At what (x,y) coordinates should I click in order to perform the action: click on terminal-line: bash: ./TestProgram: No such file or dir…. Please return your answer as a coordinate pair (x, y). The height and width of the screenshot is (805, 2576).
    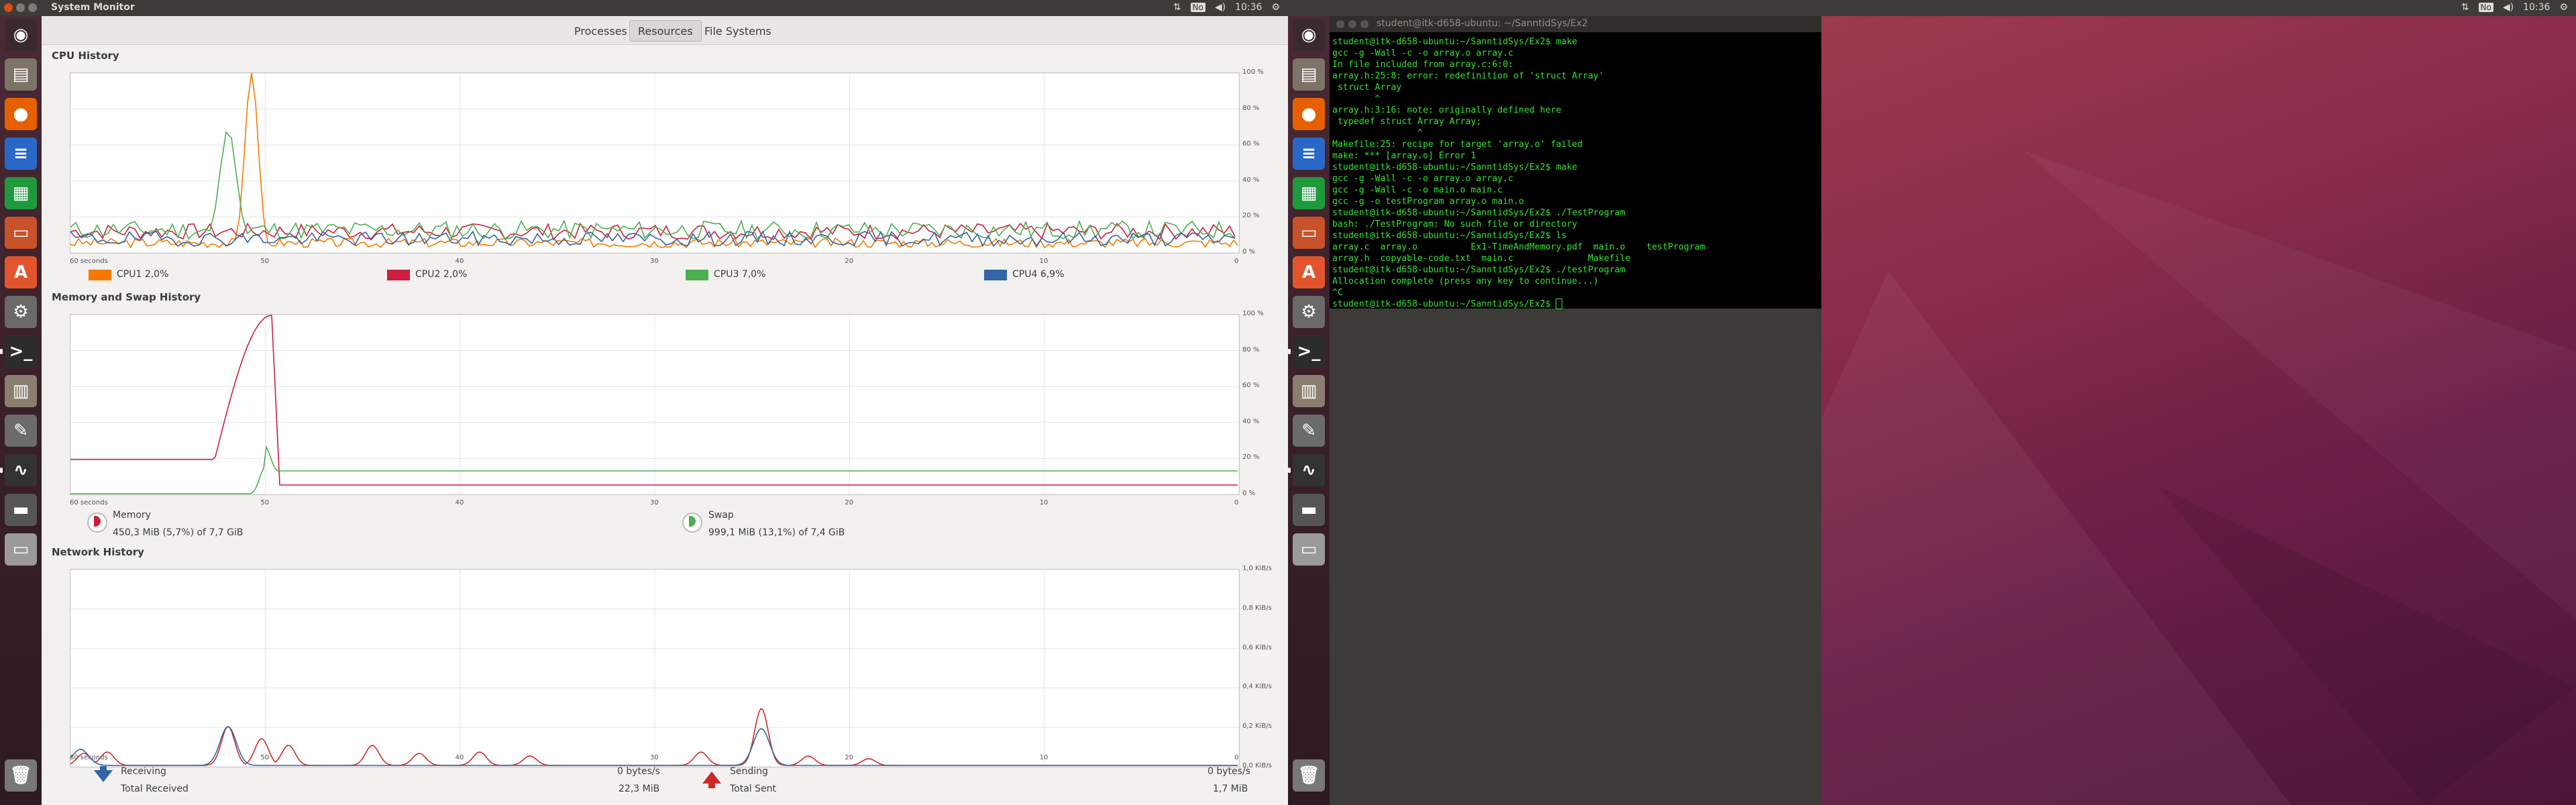
    Looking at the image, I should click on (1455, 224).